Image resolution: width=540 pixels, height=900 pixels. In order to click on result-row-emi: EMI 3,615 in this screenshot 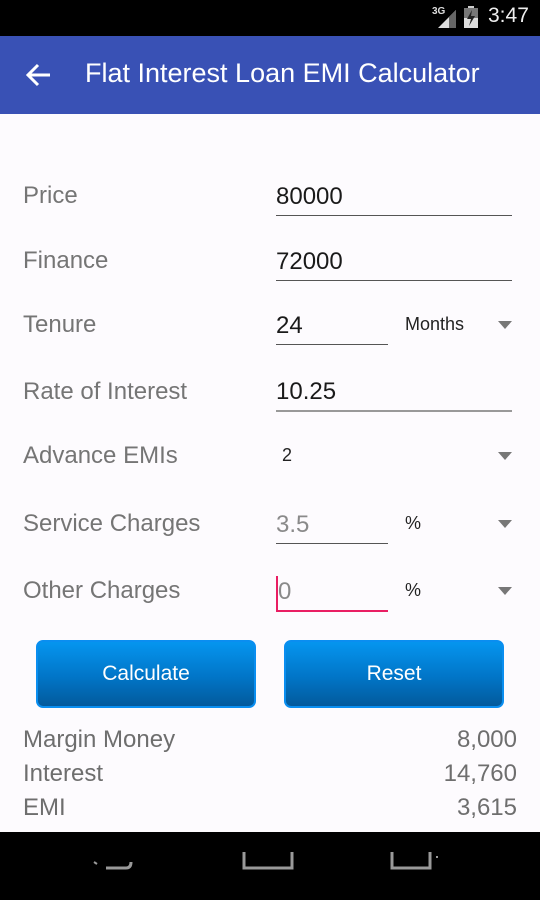, I will do `click(270, 811)`.